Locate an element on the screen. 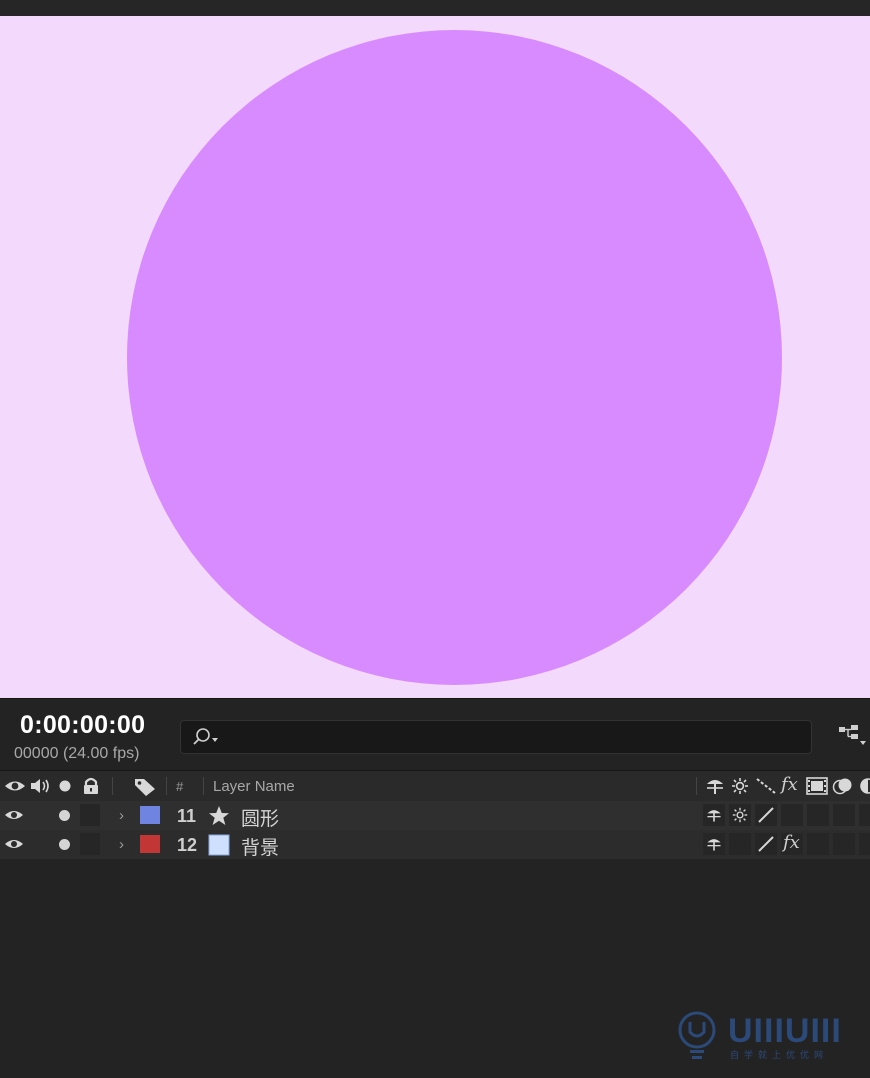 The width and height of the screenshot is (870, 1078). watermark-tagline: 自学就上优优网 is located at coordinates (779, 1055).